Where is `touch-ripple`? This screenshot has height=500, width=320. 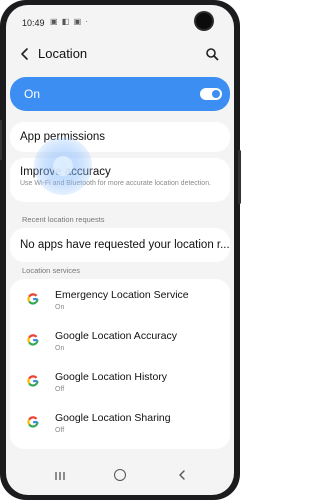
touch-ripple is located at coordinates (63, 166).